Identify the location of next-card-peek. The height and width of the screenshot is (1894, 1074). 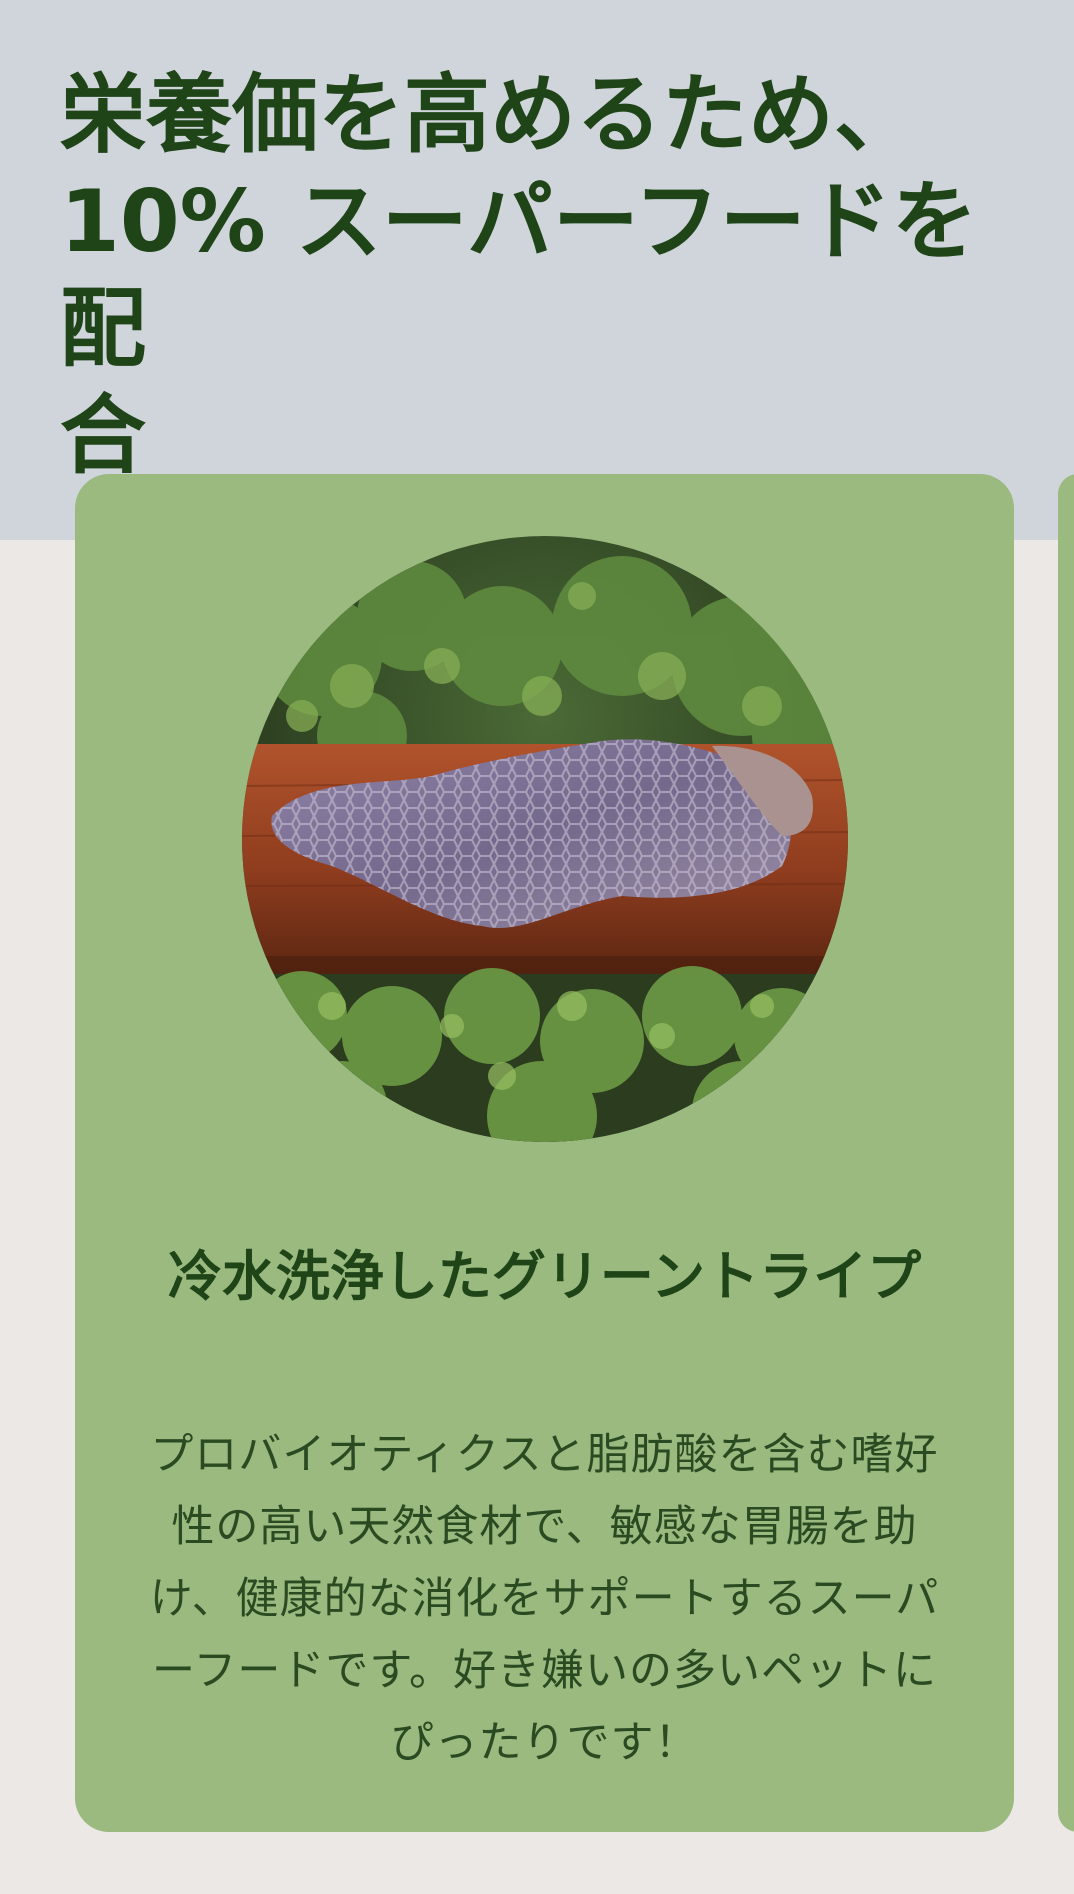
(1066, 1153).